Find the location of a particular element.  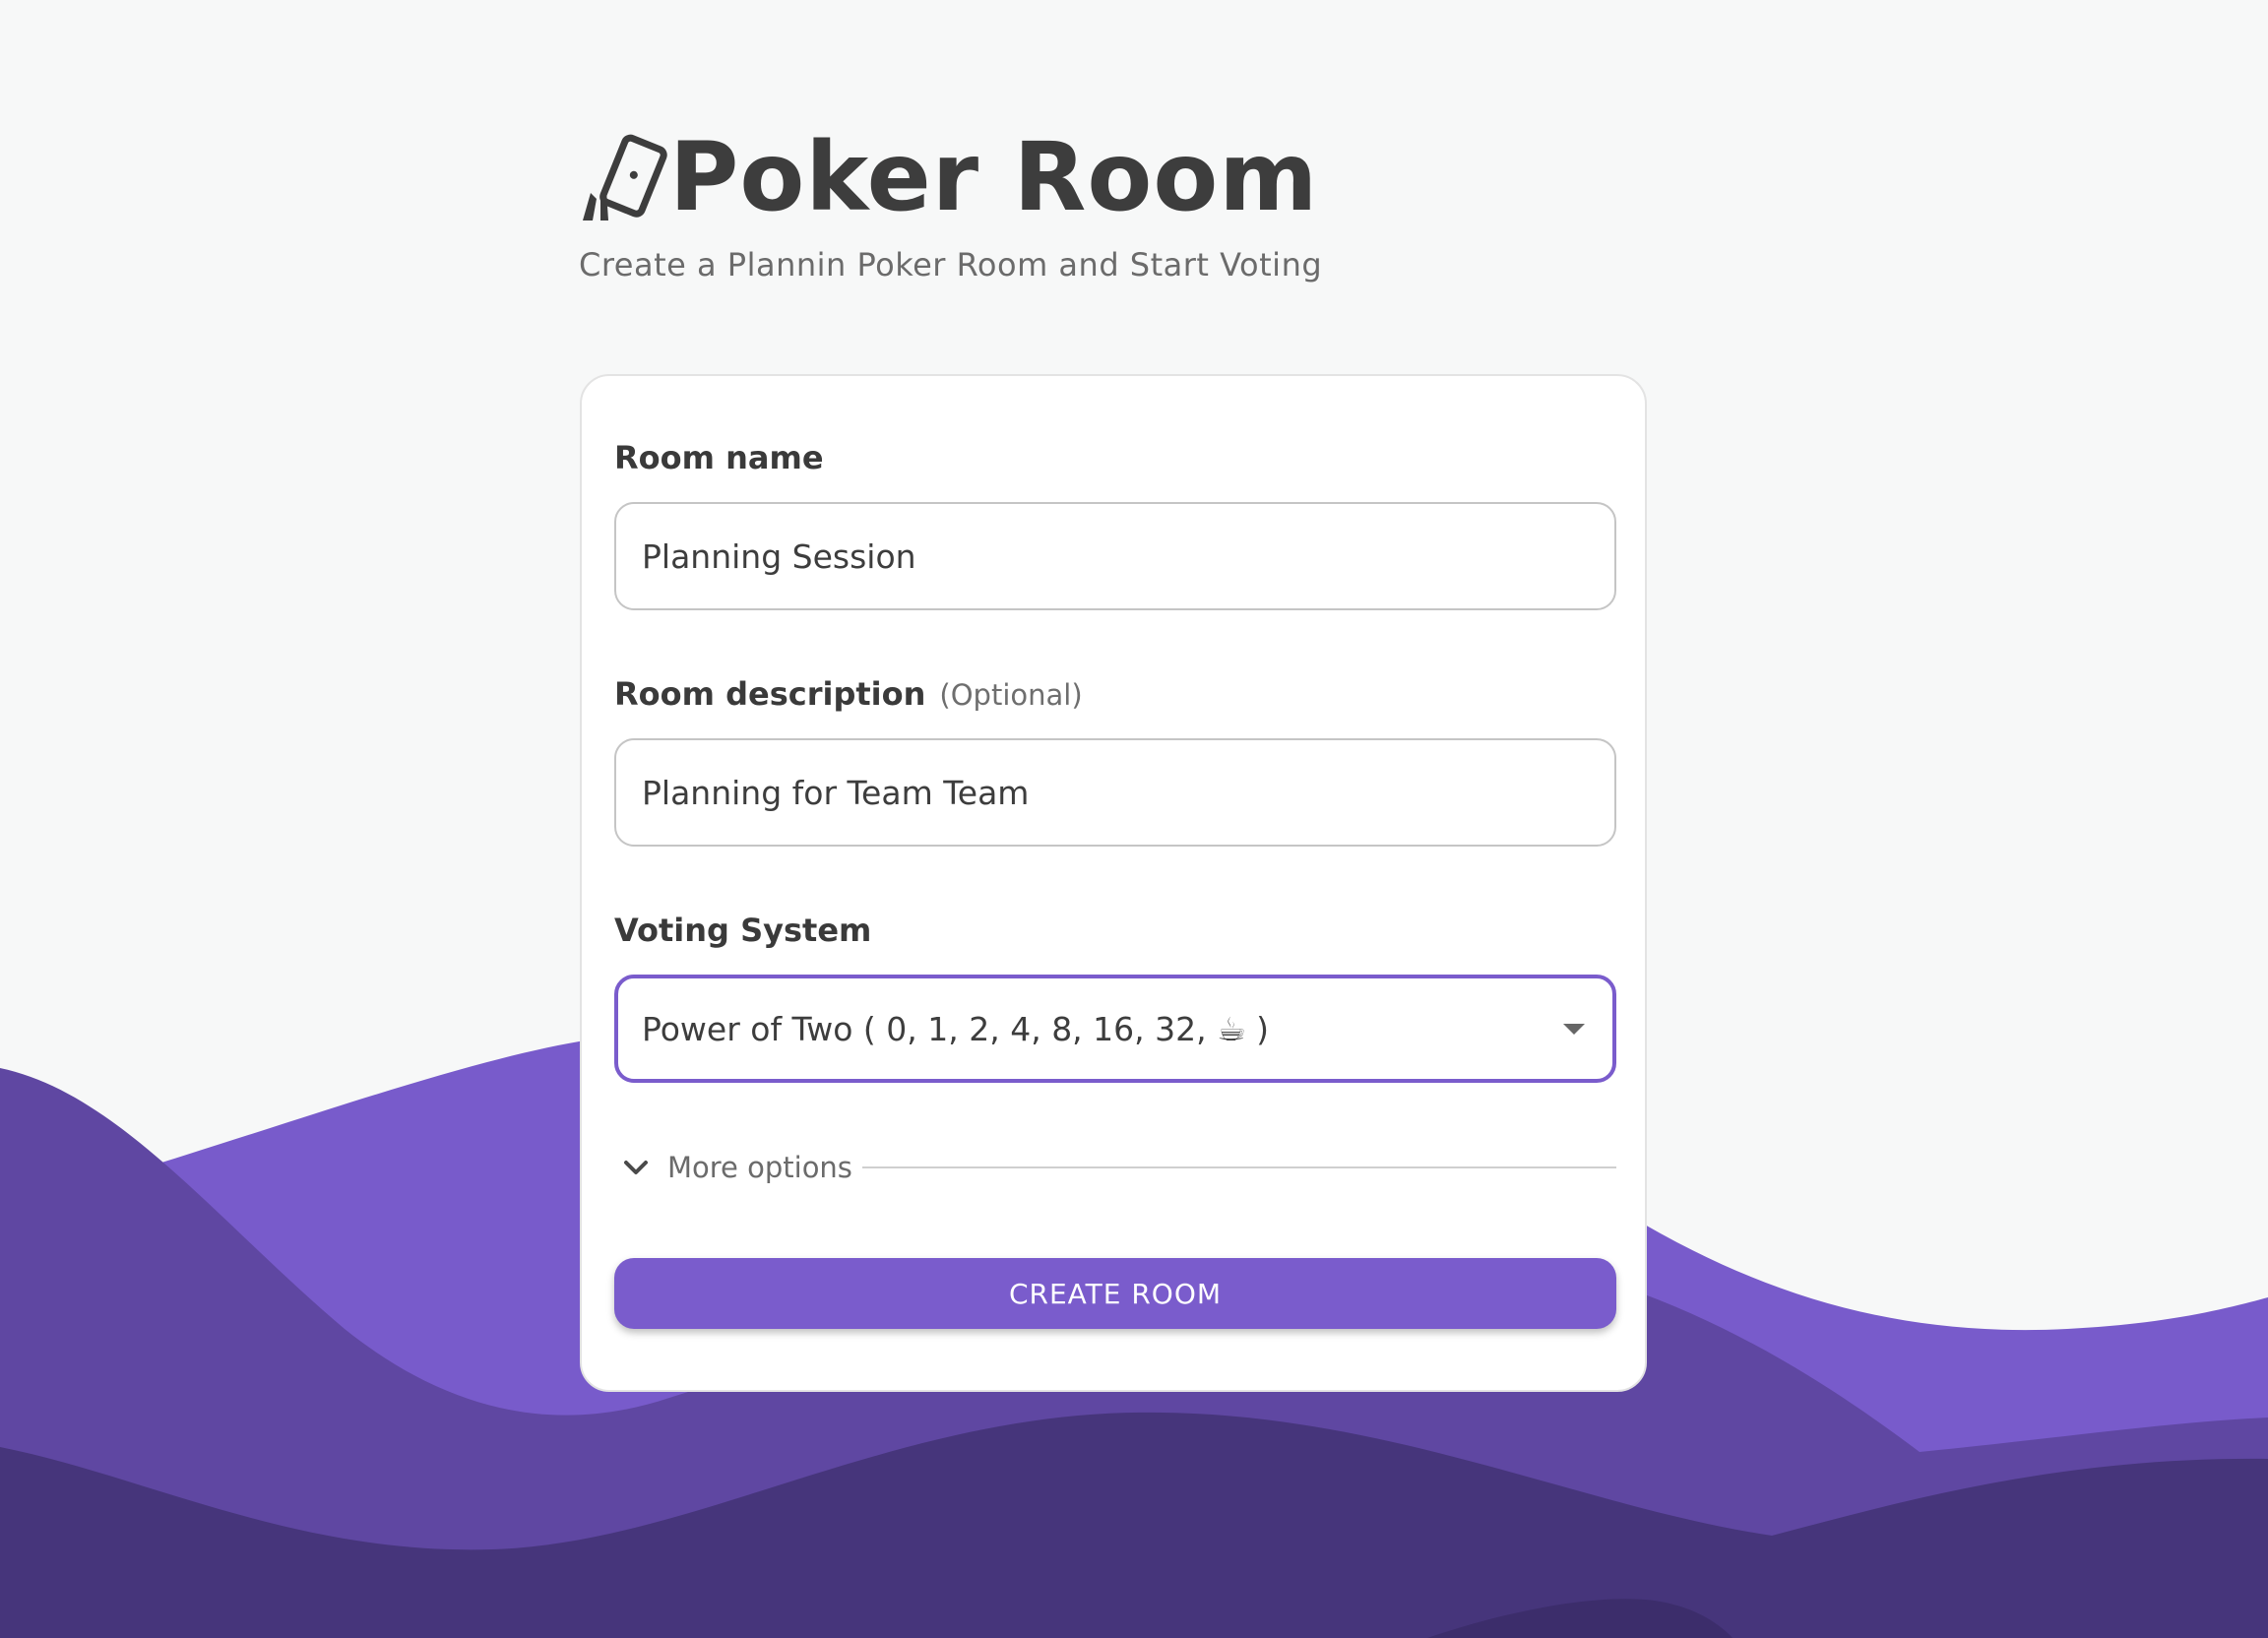

room-name-input: Planning Session is located at coordinates (1115, 556).